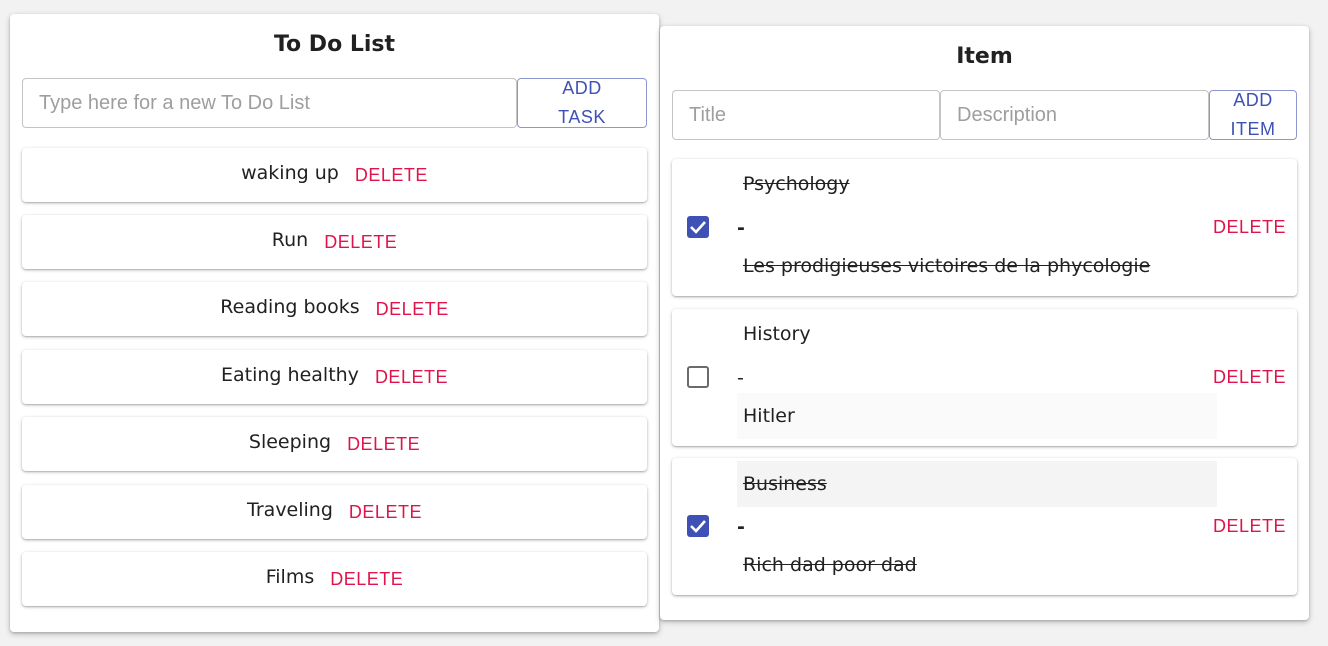 The image size is (1328, 646). Describe the element at coordinates (806, 115) in the screenshot. I see `item-title-input` at that location.